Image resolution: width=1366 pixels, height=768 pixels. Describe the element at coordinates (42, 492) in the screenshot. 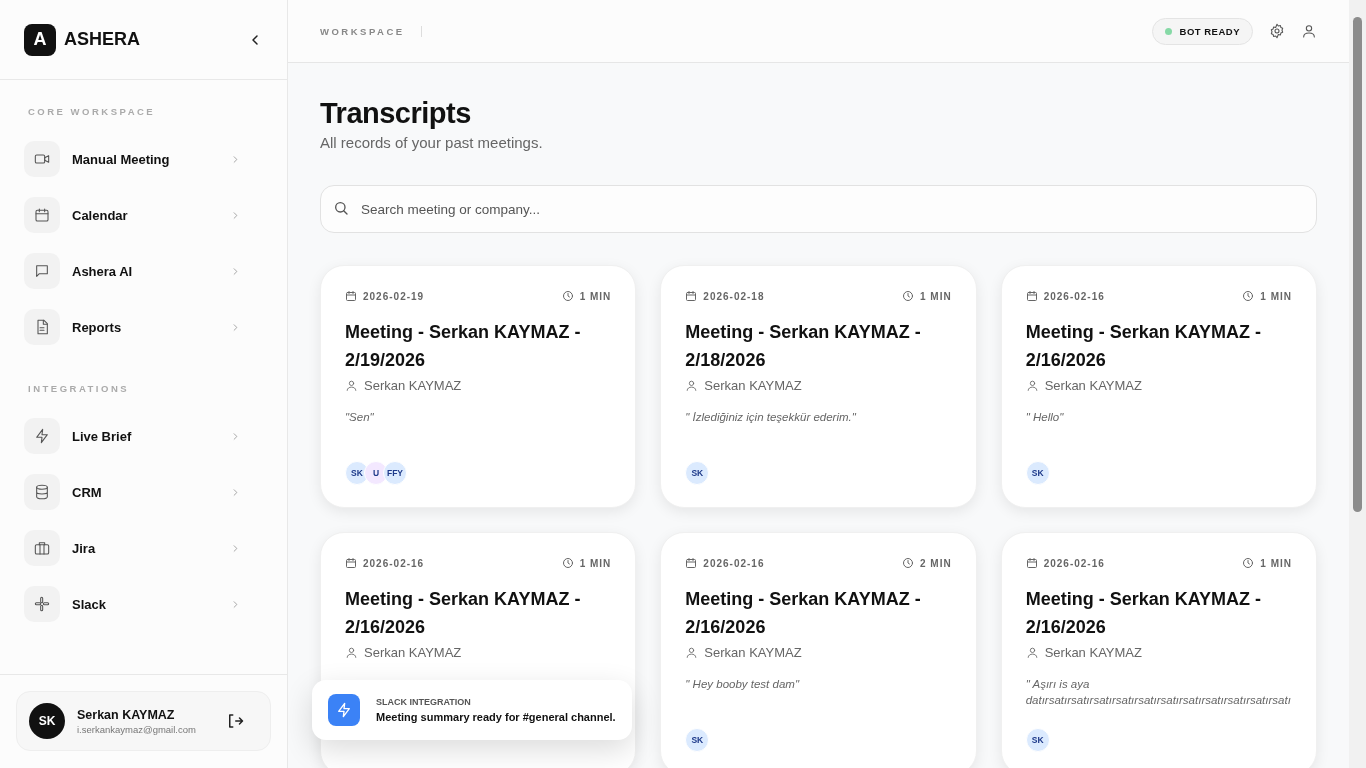

I see `database-icon` at that location.